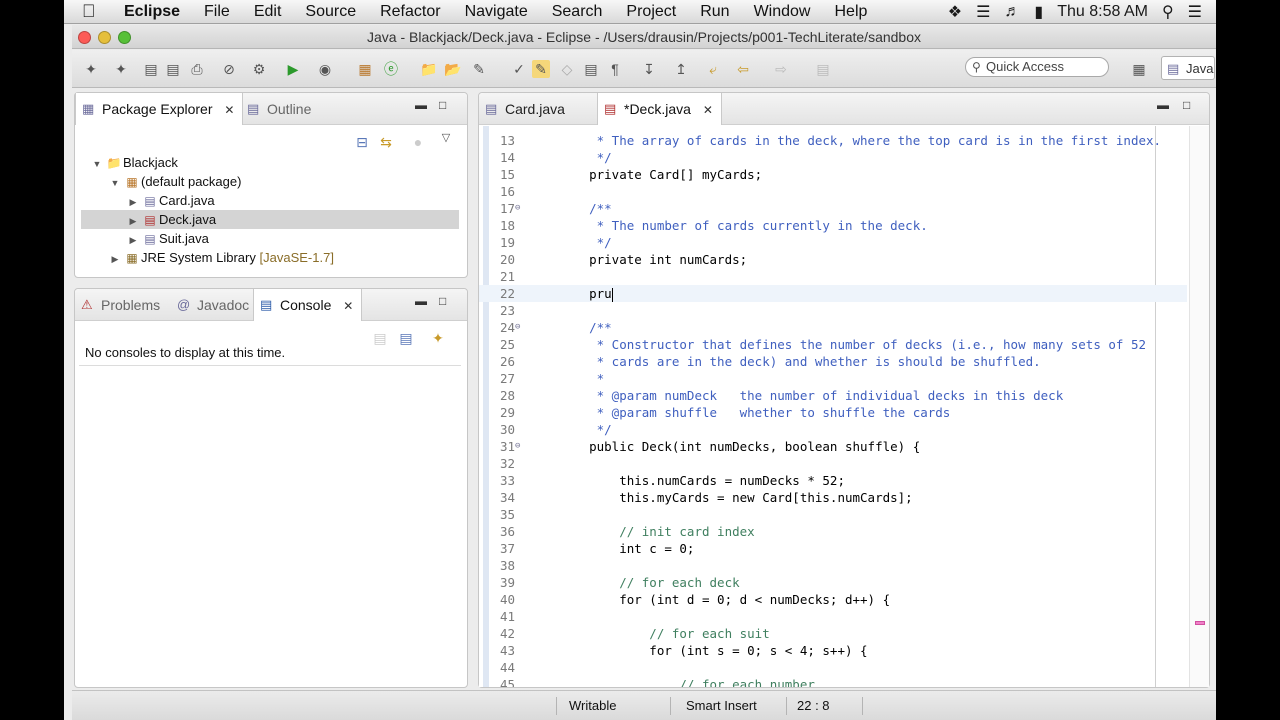  Describe the element at coordinates (659, 109) in the screenshot. I see `tab-deck-java: ▤ *Deck.java ✕` at that location.